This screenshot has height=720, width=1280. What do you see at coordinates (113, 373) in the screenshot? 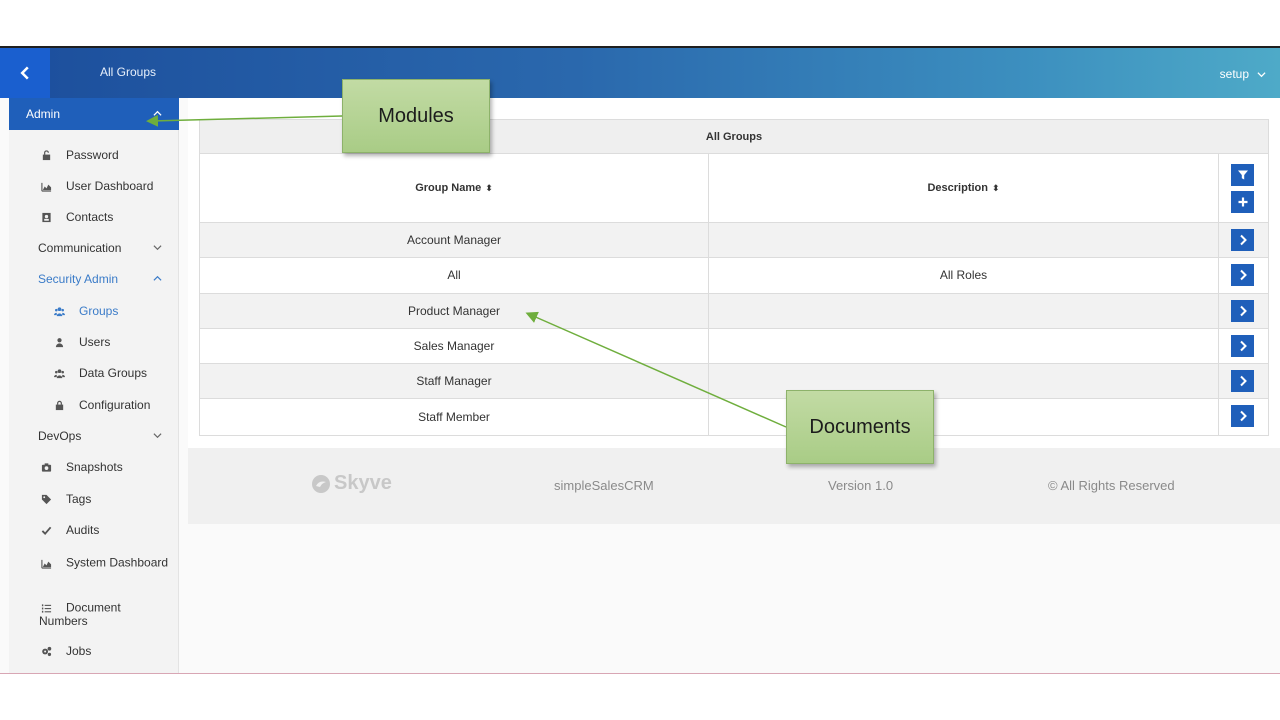
I see `sidebar-item-label: Data Groups` at bounding box center [113, 373].